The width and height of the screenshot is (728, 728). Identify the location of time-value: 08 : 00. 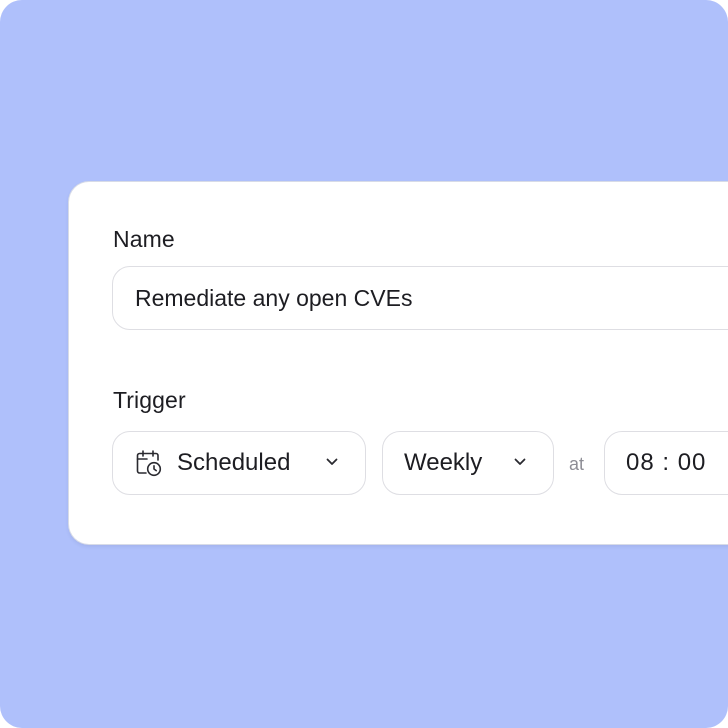
(666, 462).